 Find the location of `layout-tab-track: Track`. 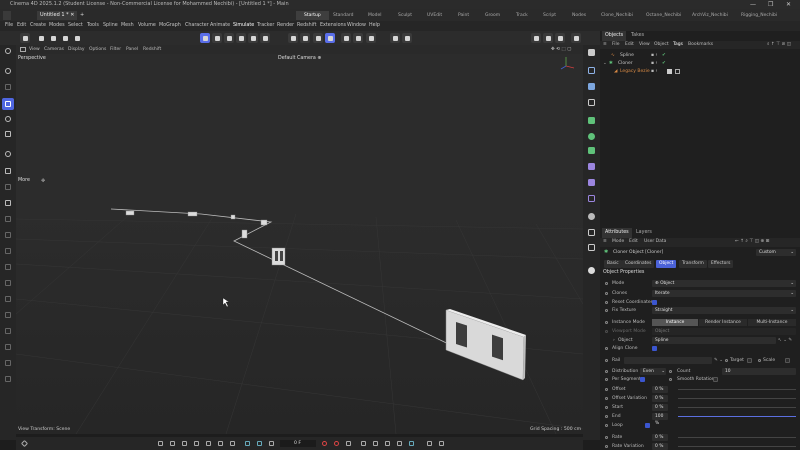

layout-tab-track: Track is located at coordinates (522, 15).